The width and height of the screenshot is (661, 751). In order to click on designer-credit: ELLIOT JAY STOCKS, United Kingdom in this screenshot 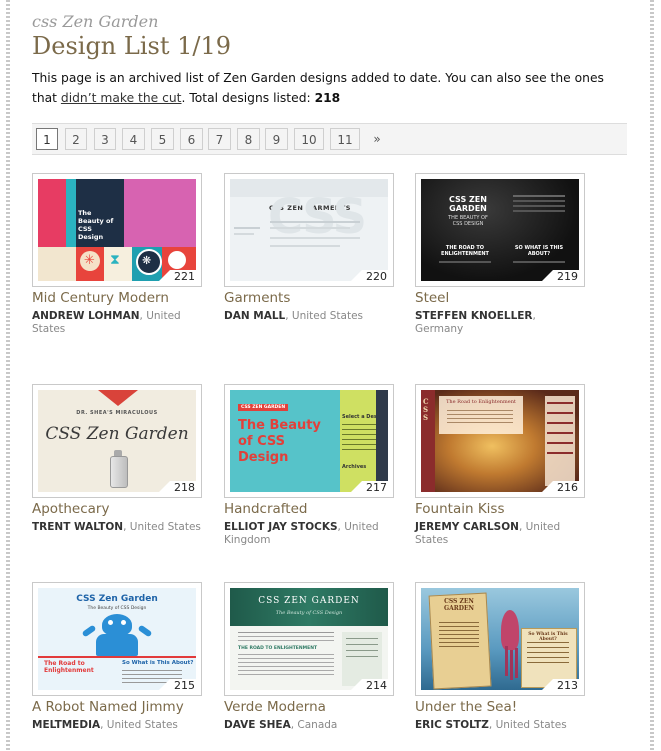, I will do `click(304, 534)`.